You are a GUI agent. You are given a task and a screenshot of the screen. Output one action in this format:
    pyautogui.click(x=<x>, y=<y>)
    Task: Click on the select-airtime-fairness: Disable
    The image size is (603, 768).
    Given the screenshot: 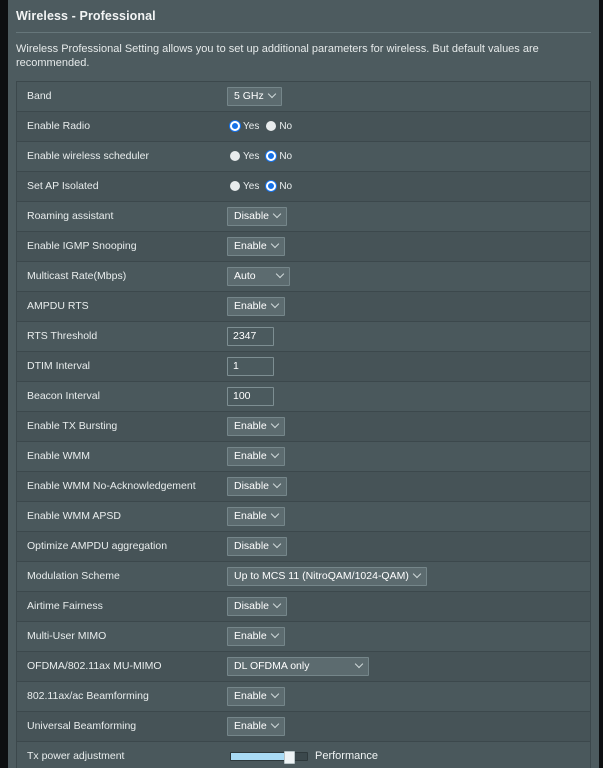 What is the action you would take?
    pyautogui.click(x=257, y=606)
    